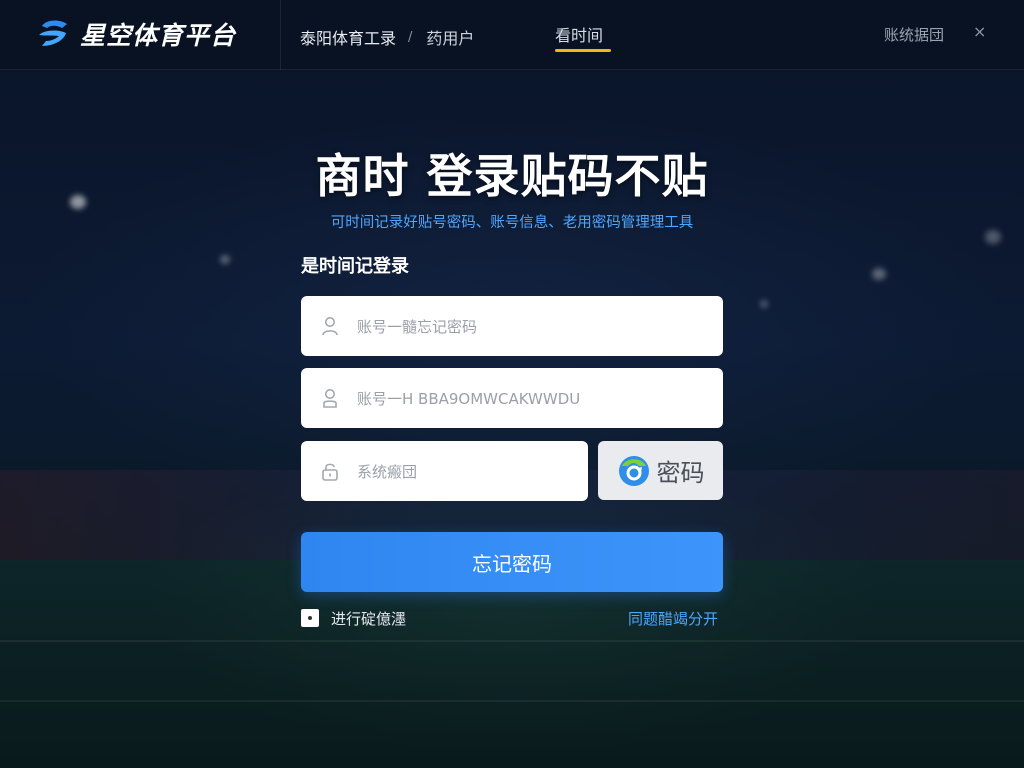  I want to click on active-tab-indicator, so click(583, 50).